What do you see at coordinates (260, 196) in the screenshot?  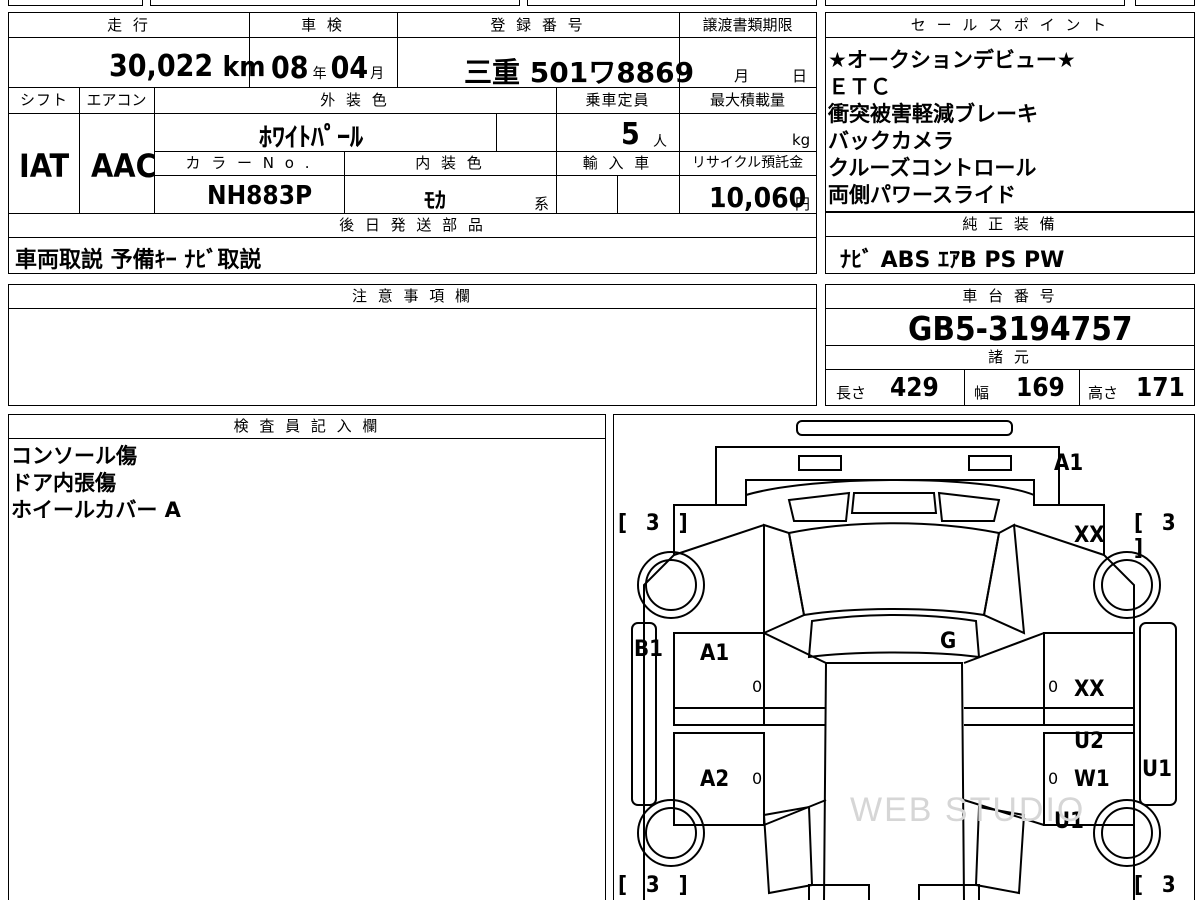 I see `color-no-value: NH883P` at bounding box center [260, 196].